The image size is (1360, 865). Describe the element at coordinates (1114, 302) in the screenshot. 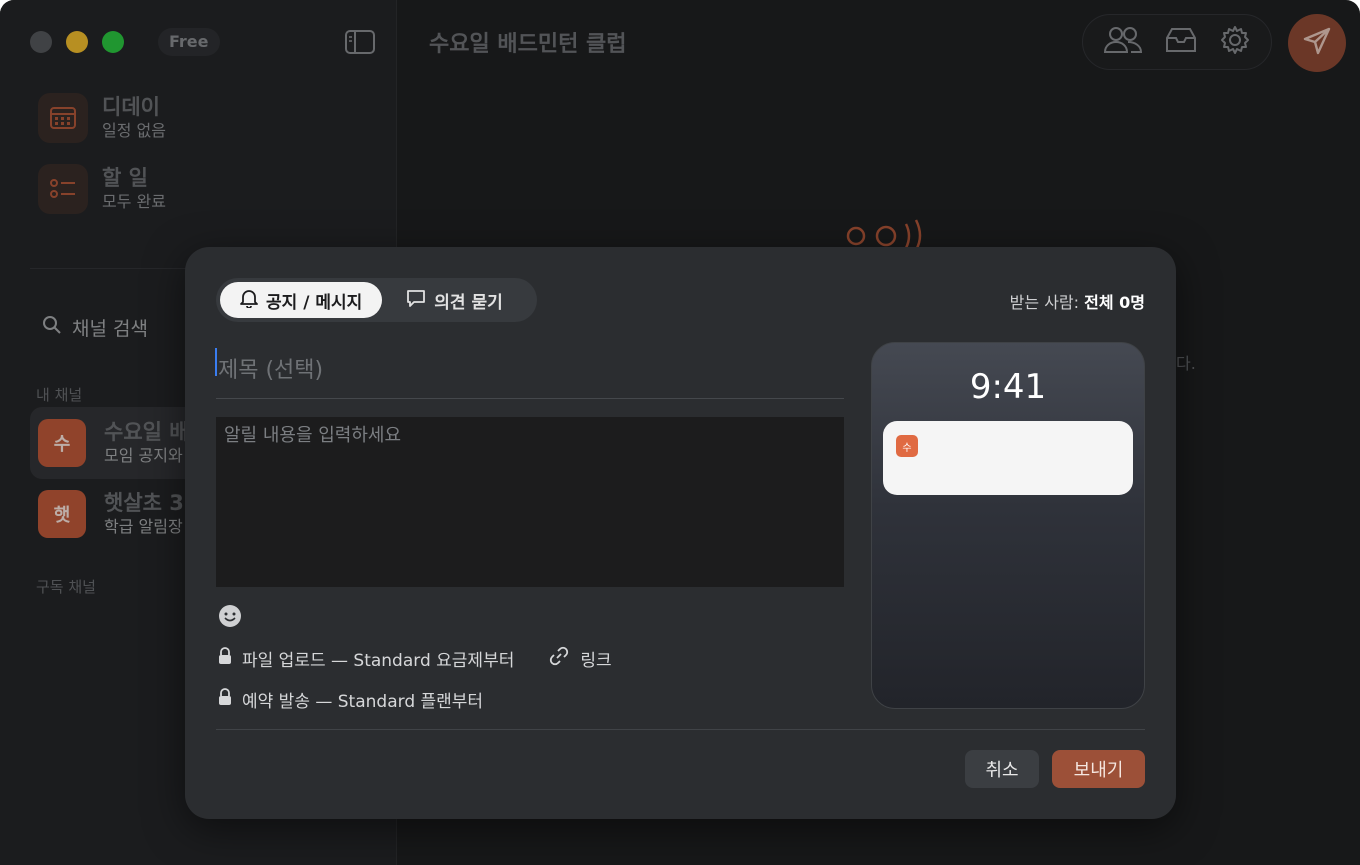

I see `recipients-value: 전체 0명` at that location.